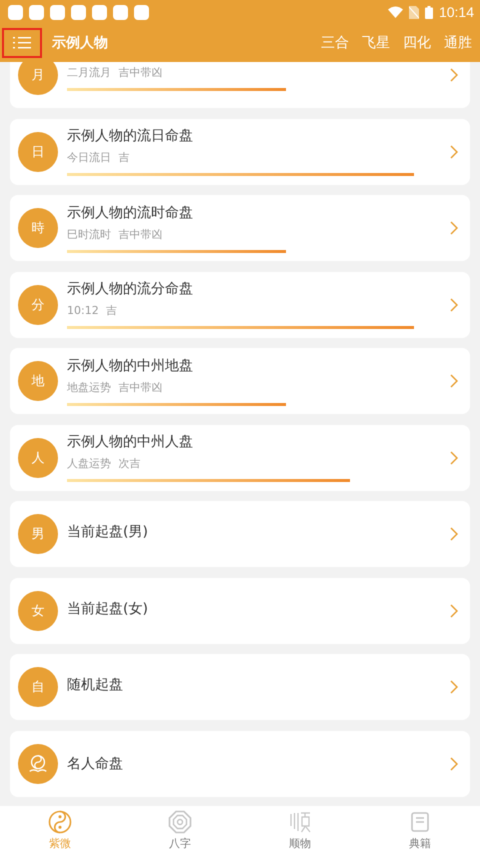 Image resolution: width=480 pixels, height=854 pixels. I want to click on item-title: 示例人物的中州地盘, so click(130, 365).